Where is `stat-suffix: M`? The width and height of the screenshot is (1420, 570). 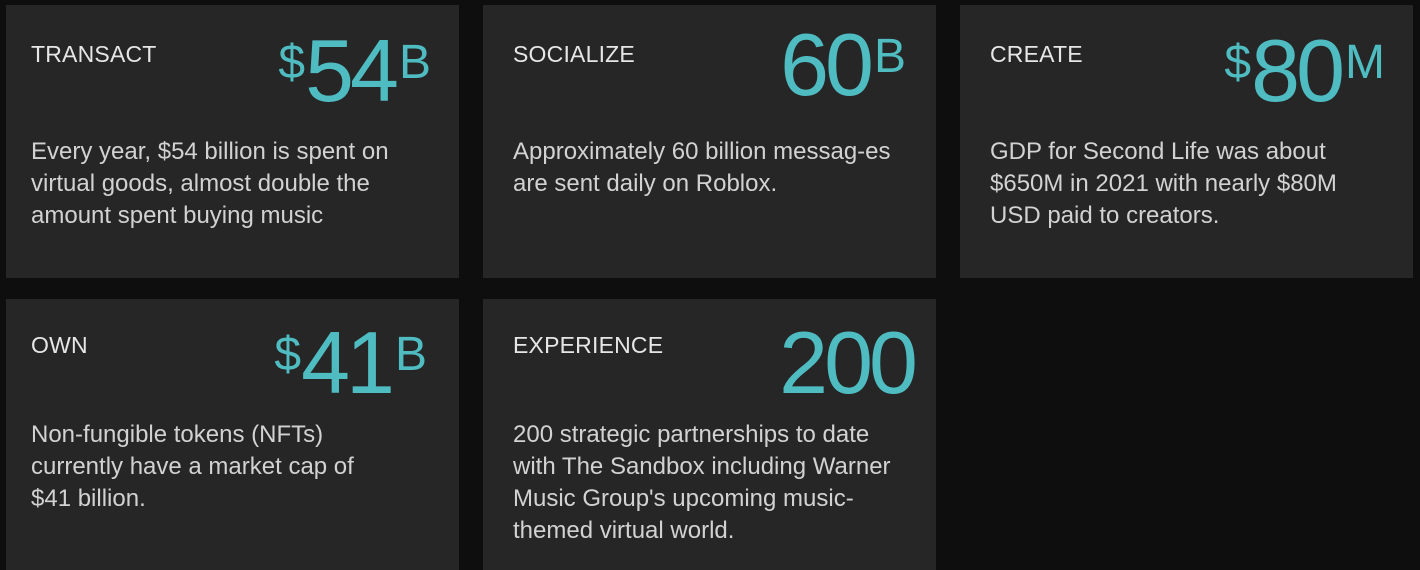 stat-suffix: M is located at coordinates (1365, 62).